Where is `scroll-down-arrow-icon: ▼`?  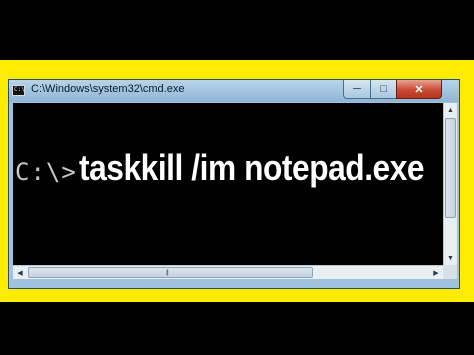
scroll-down-arrow-icon: ▼ is located at coordinates (450, 258).